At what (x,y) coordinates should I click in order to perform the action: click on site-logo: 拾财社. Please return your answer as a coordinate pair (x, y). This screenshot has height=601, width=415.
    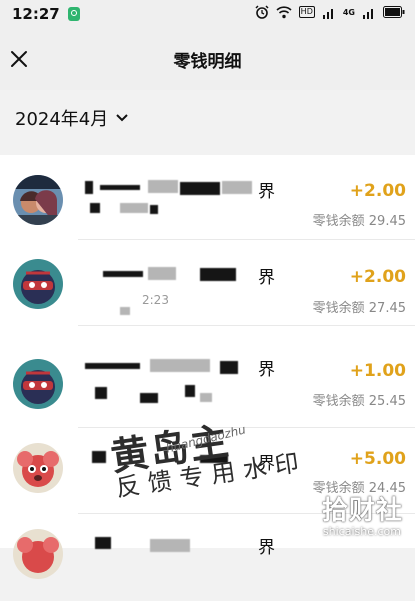
    Looking at the image, I should click on (362, 511).